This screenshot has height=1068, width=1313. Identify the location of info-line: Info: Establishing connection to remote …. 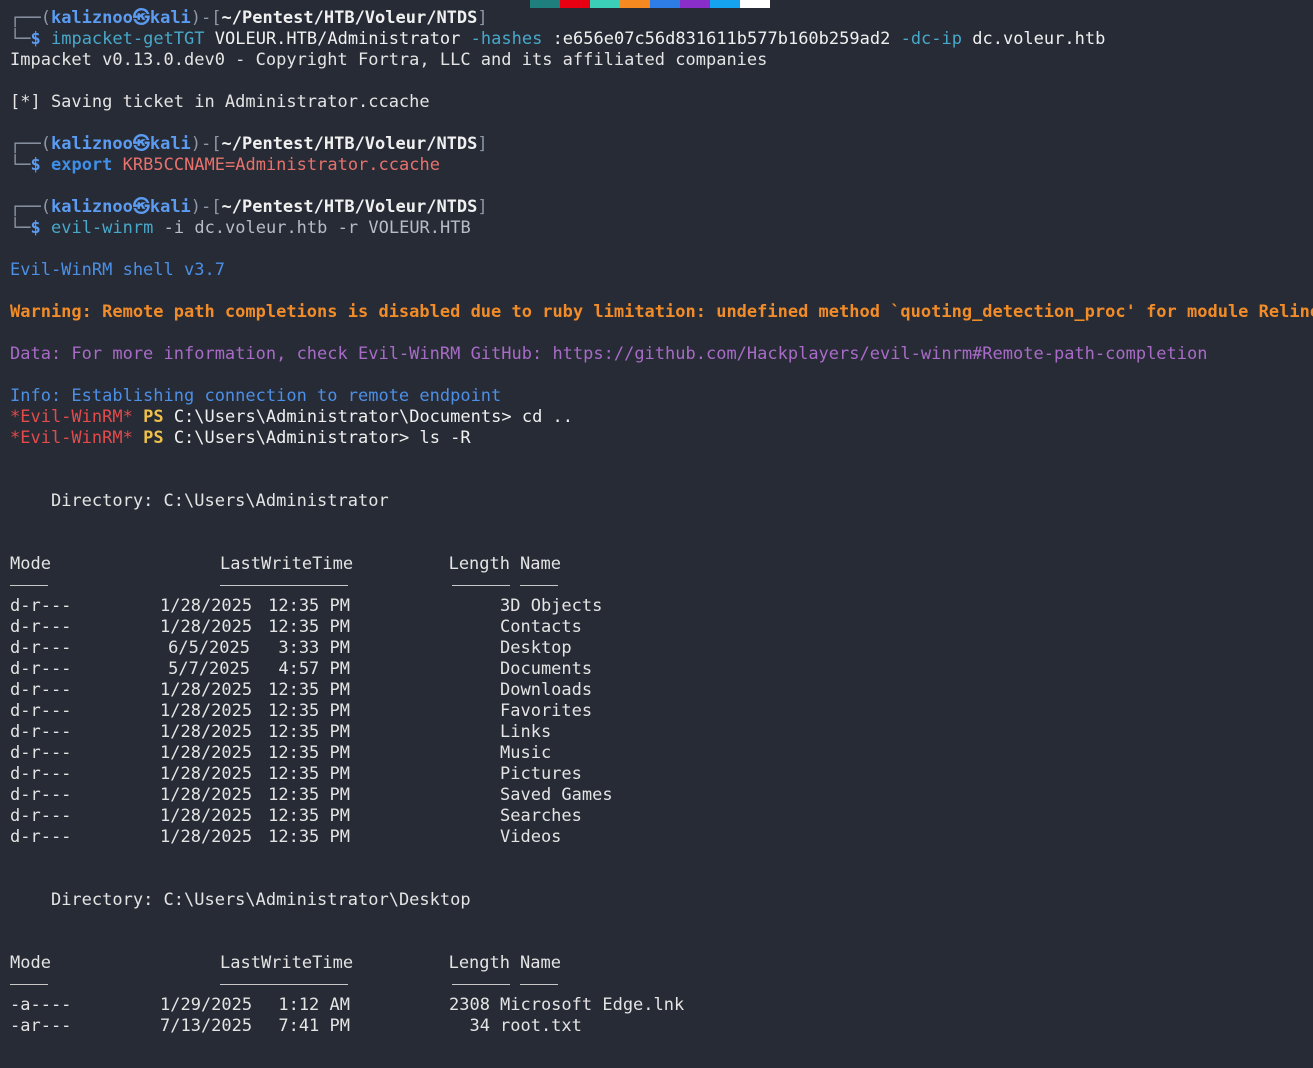
(256, 396).